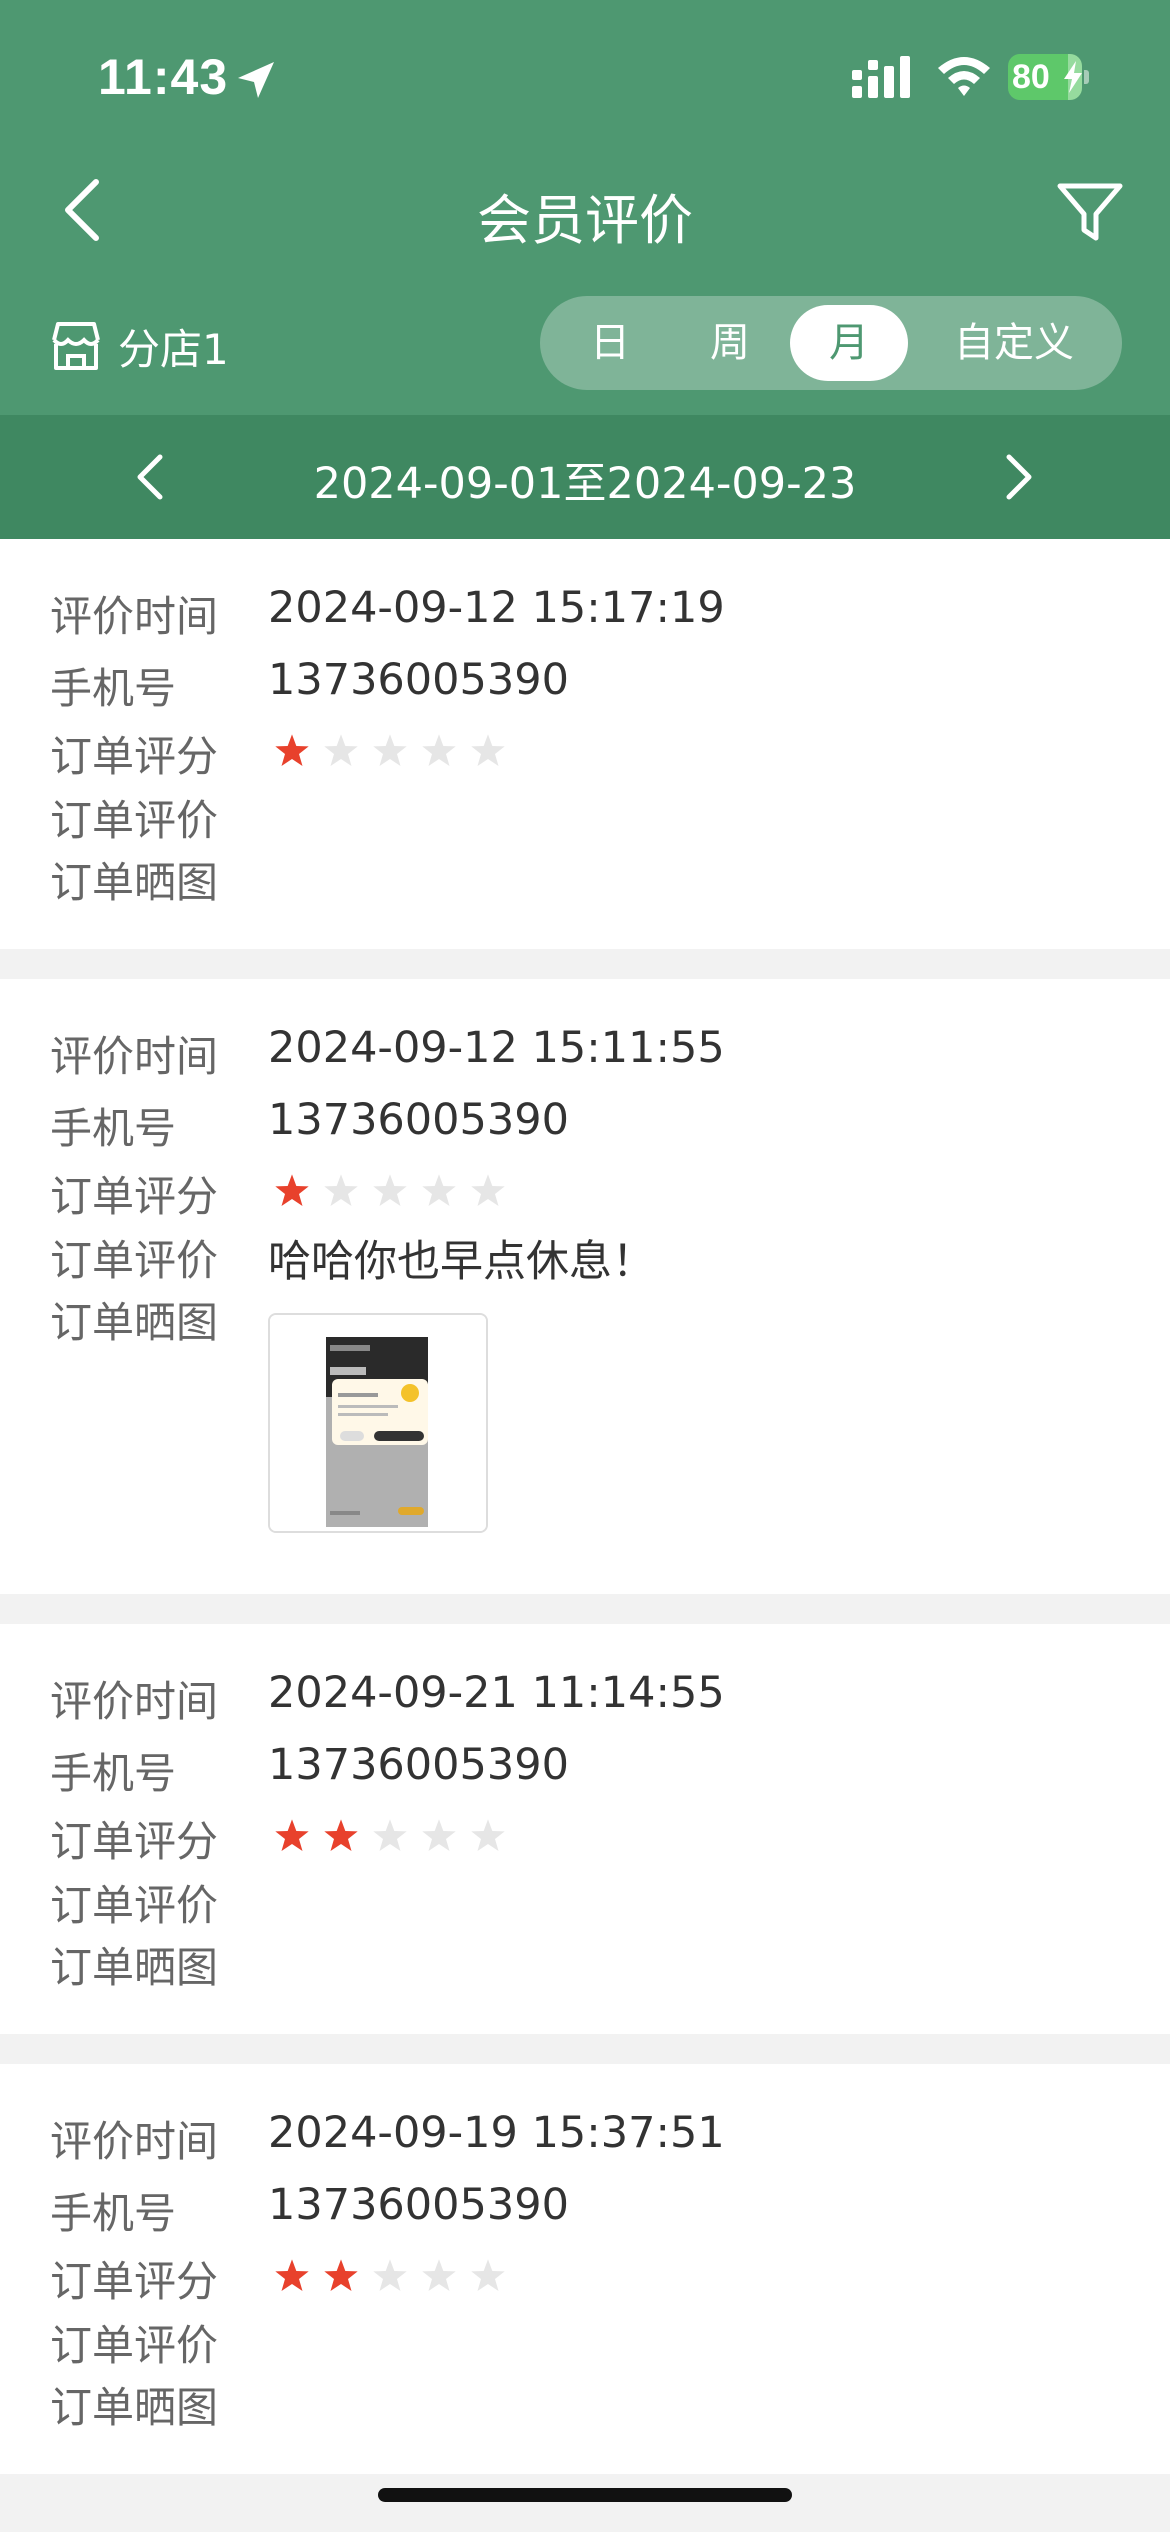 Image resolution: width=1170 pixels, height=2532 pixels. I want to click on review-time: 2024-09-12 15:17:19, so click(496, 608).